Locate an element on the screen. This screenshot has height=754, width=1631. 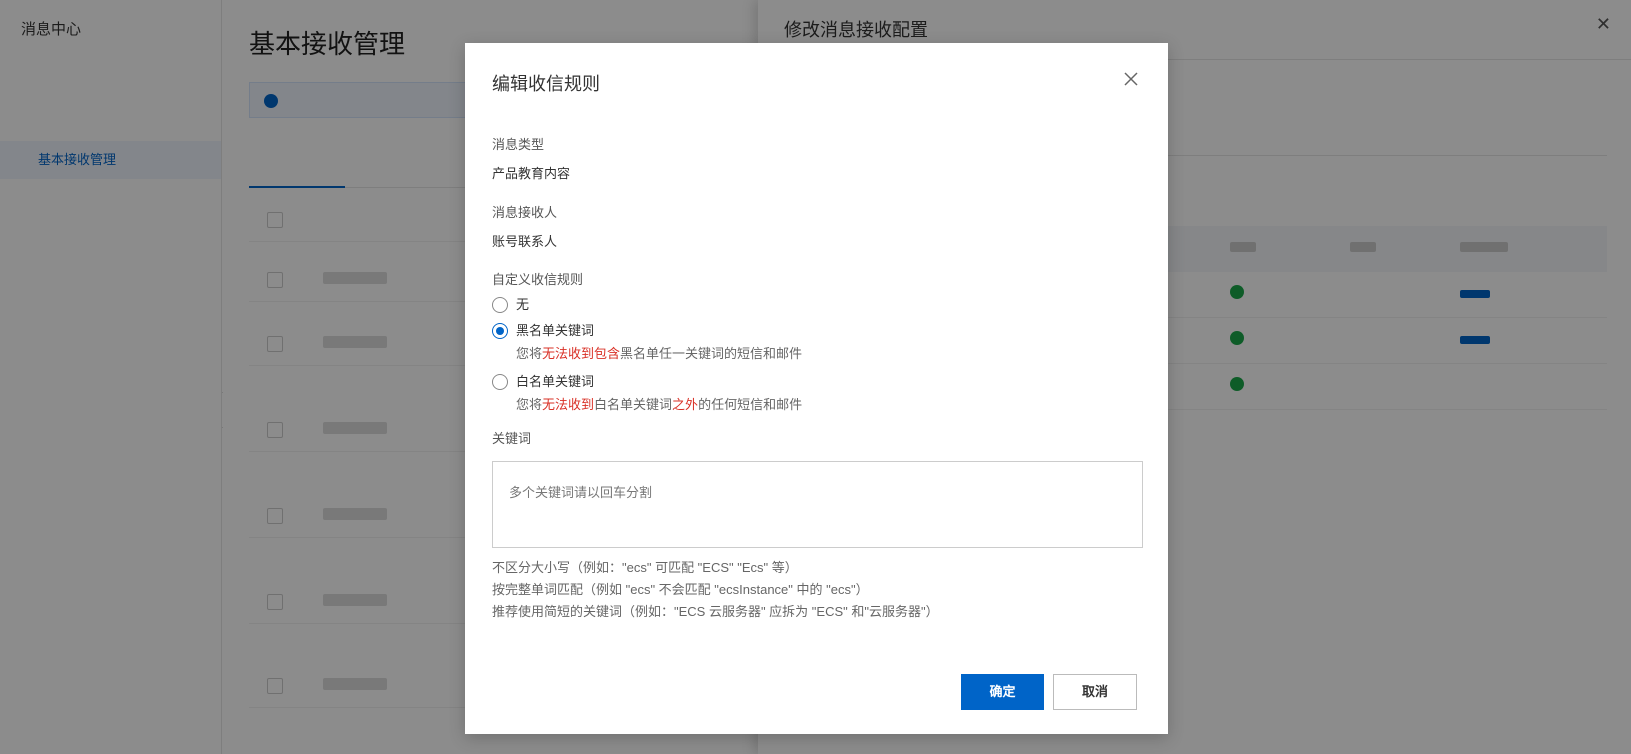
blacklist-description: 您将无法收到包含黑名单任一关键词的短信和邮件 is located at coordinates (659, 353).